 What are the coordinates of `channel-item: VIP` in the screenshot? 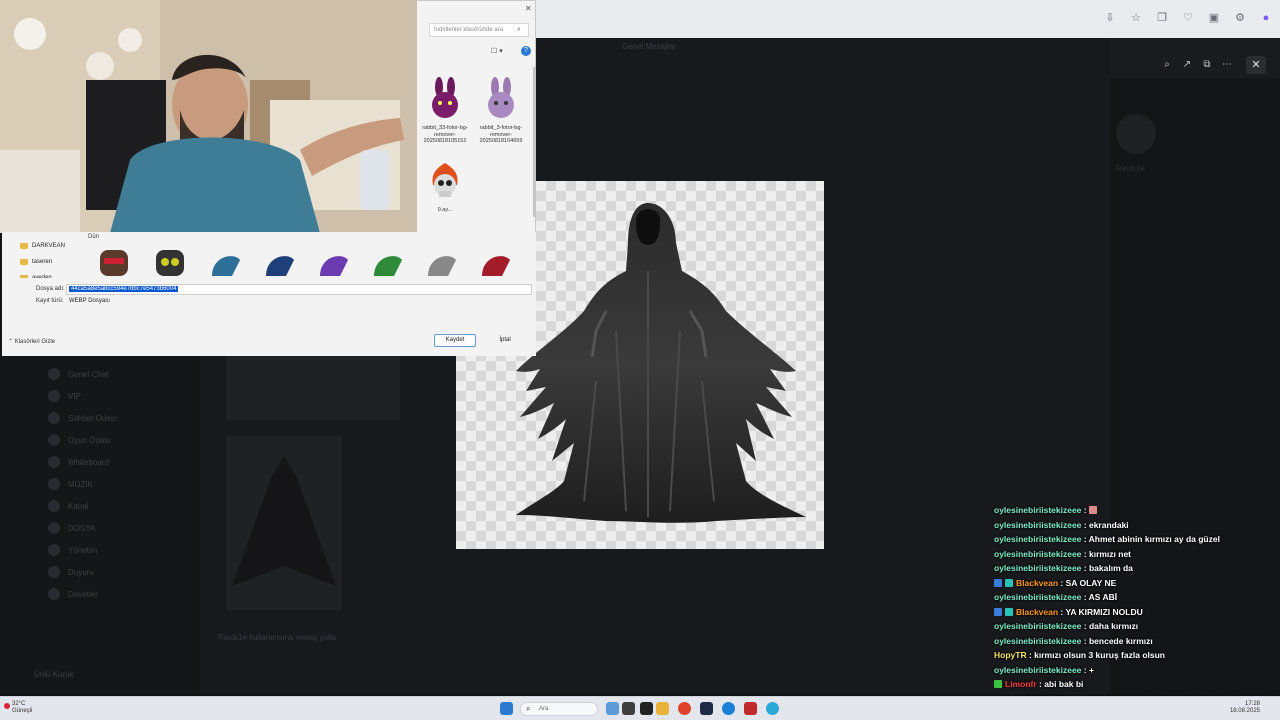 It's located at (74, 396).